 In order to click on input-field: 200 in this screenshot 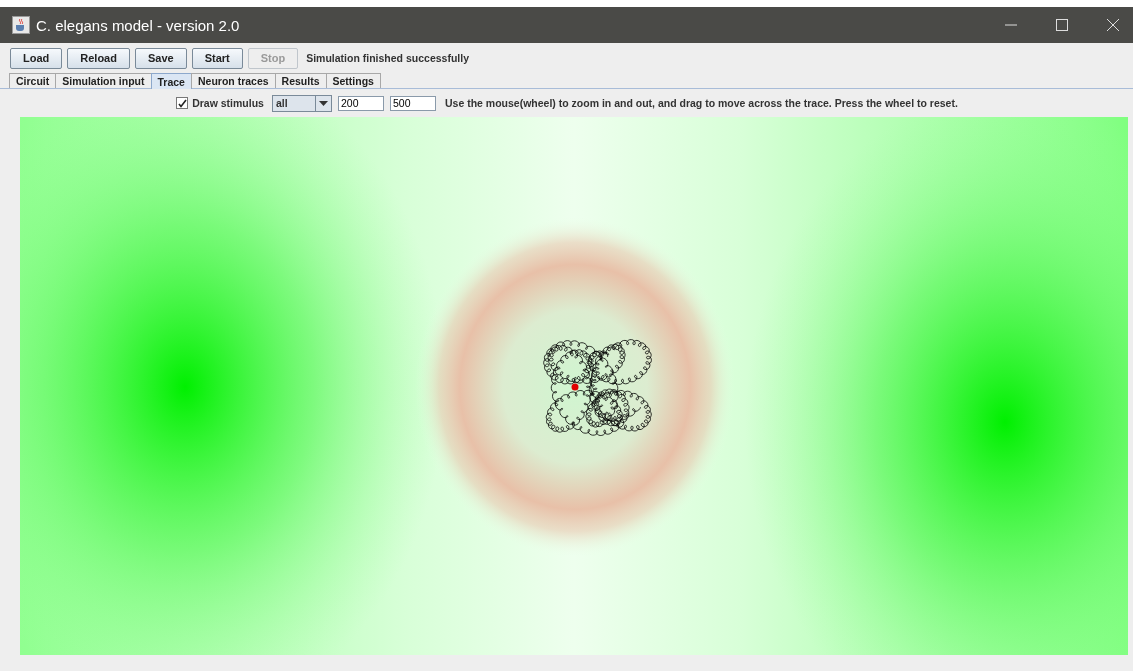, I will do `click(360, 103)`.